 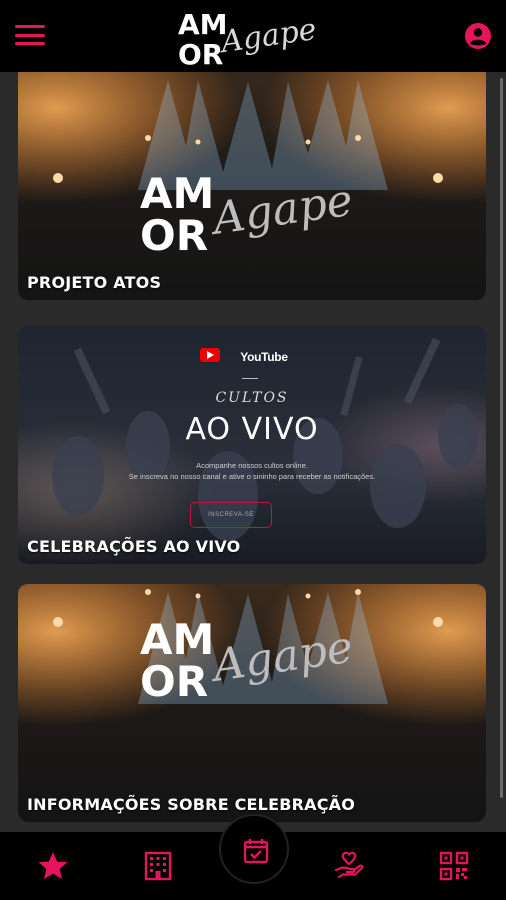 I want to click on account-circle-icon, so click(x=478, y=36).